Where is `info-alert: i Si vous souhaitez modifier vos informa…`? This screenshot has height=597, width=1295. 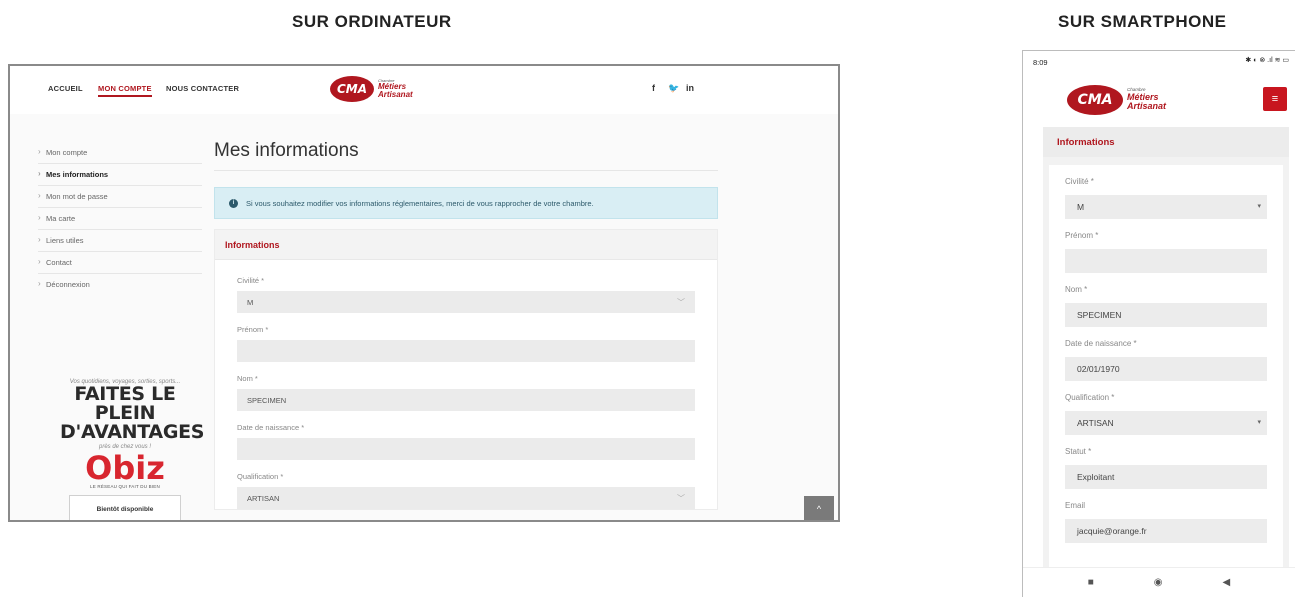 info-alert: i Si vous souhaitez modifier vos informa… is located at coordinates (466, 203).